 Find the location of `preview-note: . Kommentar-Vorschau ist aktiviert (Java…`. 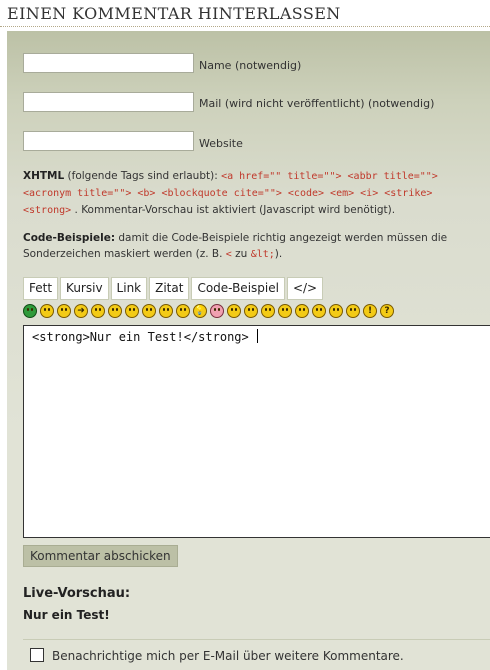

preview-note: . Kommentar-Vorschau ist aktiviert (Java… is located at coordinates (235, 210).